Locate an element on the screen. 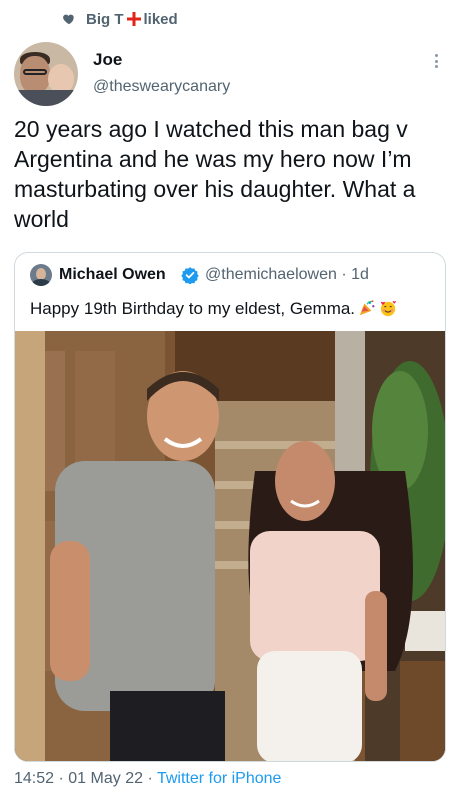  side-table is located at coordinates (422, 711).